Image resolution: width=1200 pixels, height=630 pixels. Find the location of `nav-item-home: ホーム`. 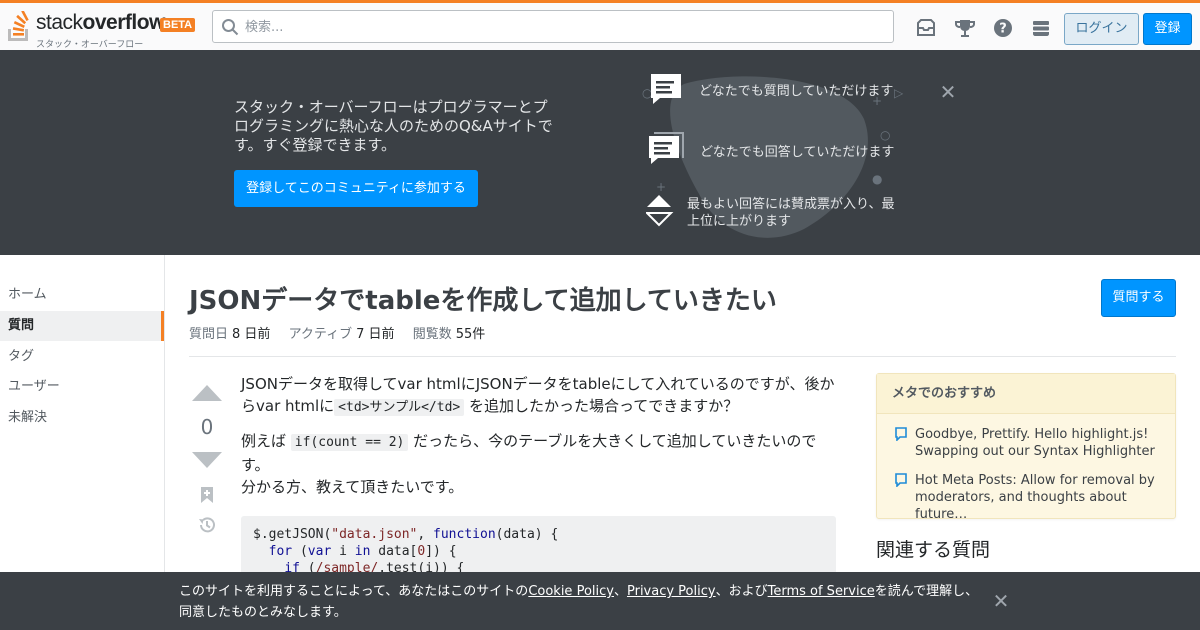

nav-item-home: ホーム is located at coordinates (82, 295).